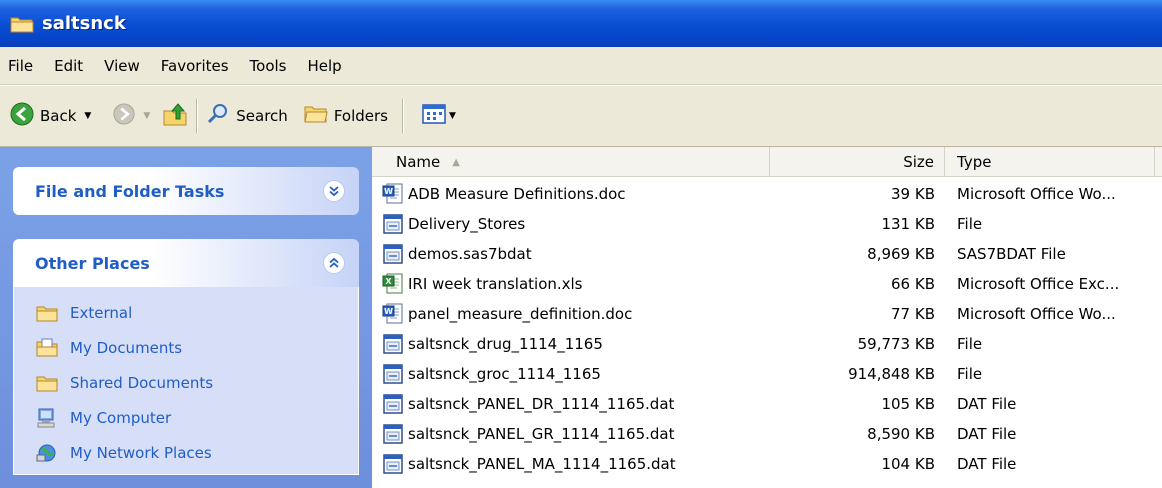  What do you see at coordinates (571, 194) in the screenshot?
I see `file-name-cell: W ADB Measure Definitions.doc` at bounding box center [571, 194].